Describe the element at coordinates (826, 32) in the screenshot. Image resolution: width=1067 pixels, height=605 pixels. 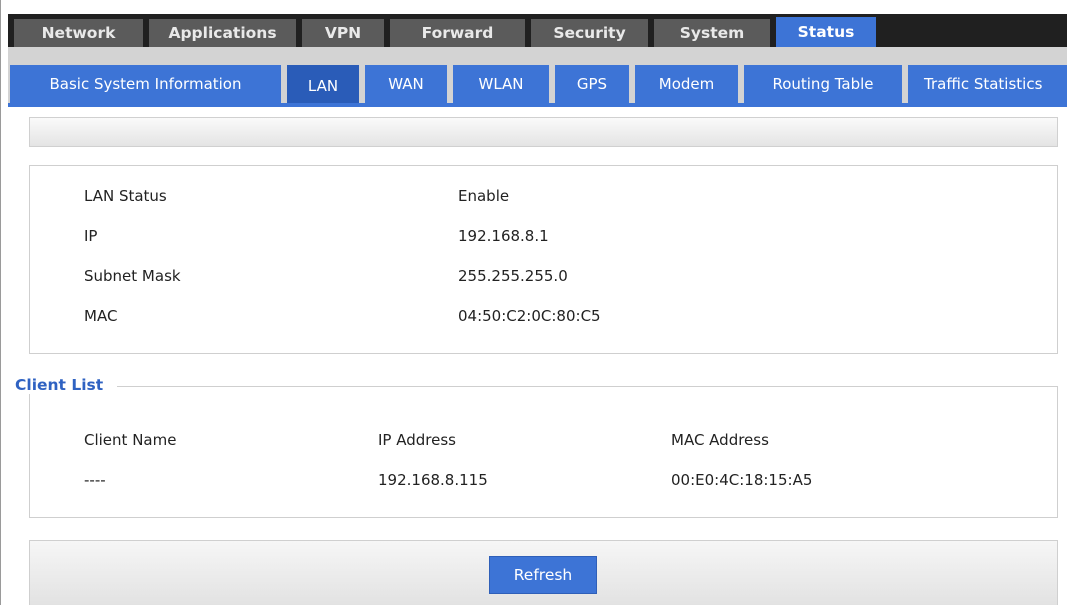
I see `tab-status: Status` at that location.